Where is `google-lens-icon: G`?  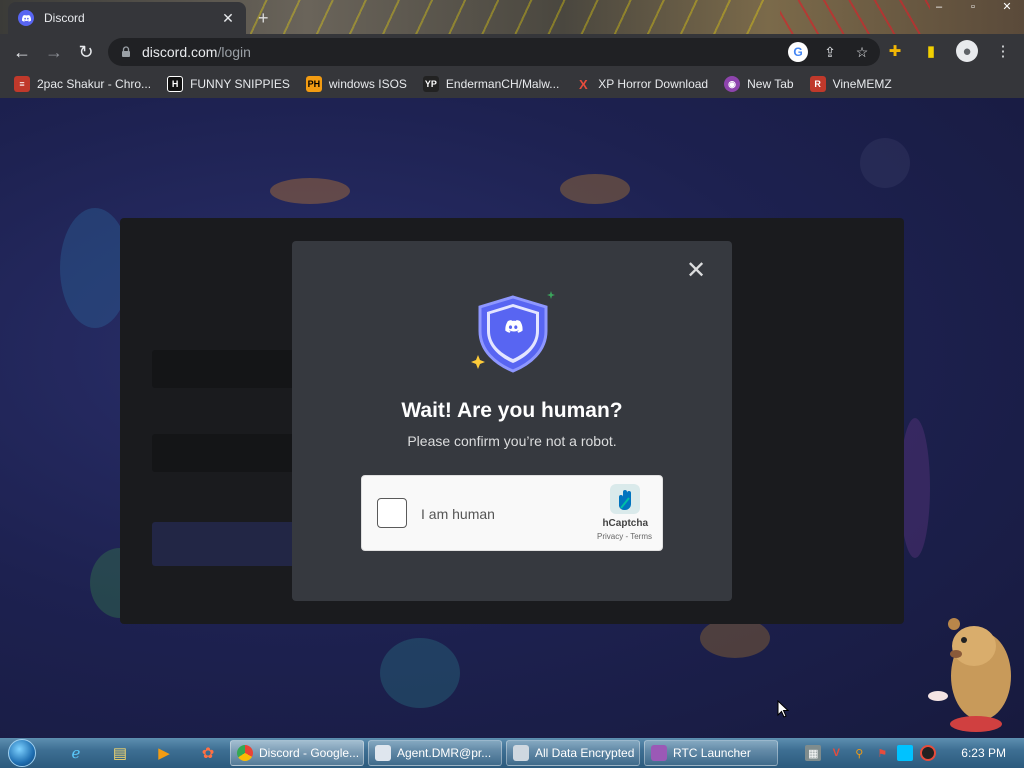 google-lens-icon: G is located at coordinates (798, 52).